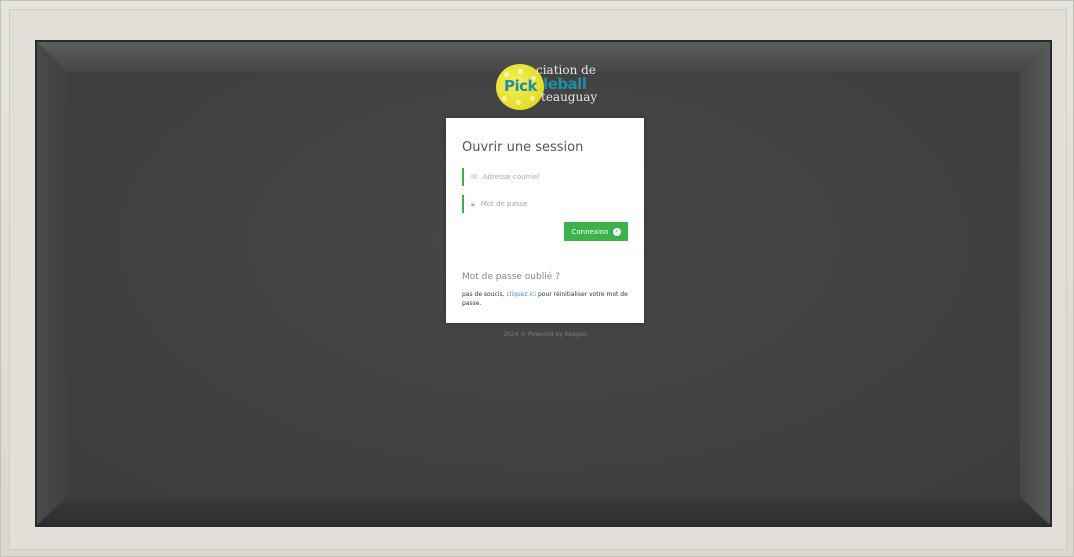 This screenshot has width=1074, height=557. Describe the element at coordinates (545, 334) in the screenshot. I see `footer-text: 2024 © Powered by Keegan` at that location.